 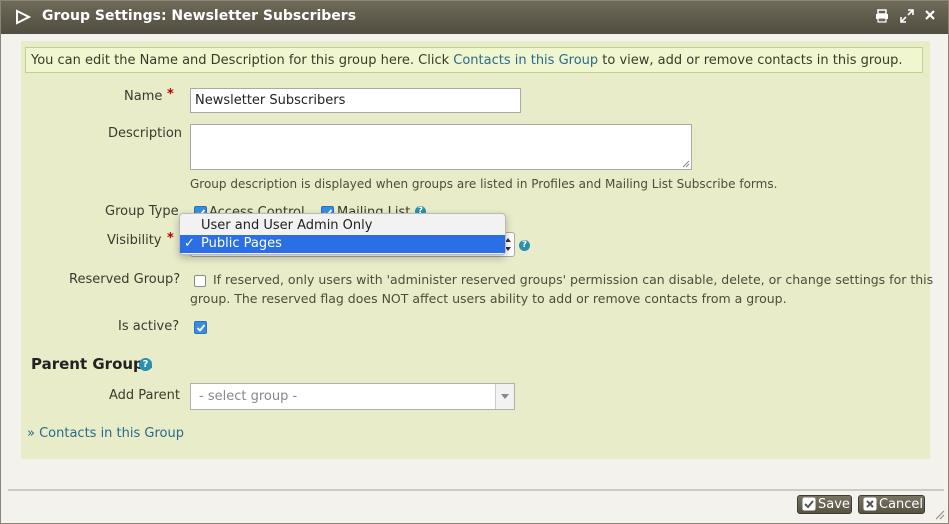 I want to click on visibility-option-public-pages: ✓ Public Pages, so click(x=342, y=244).